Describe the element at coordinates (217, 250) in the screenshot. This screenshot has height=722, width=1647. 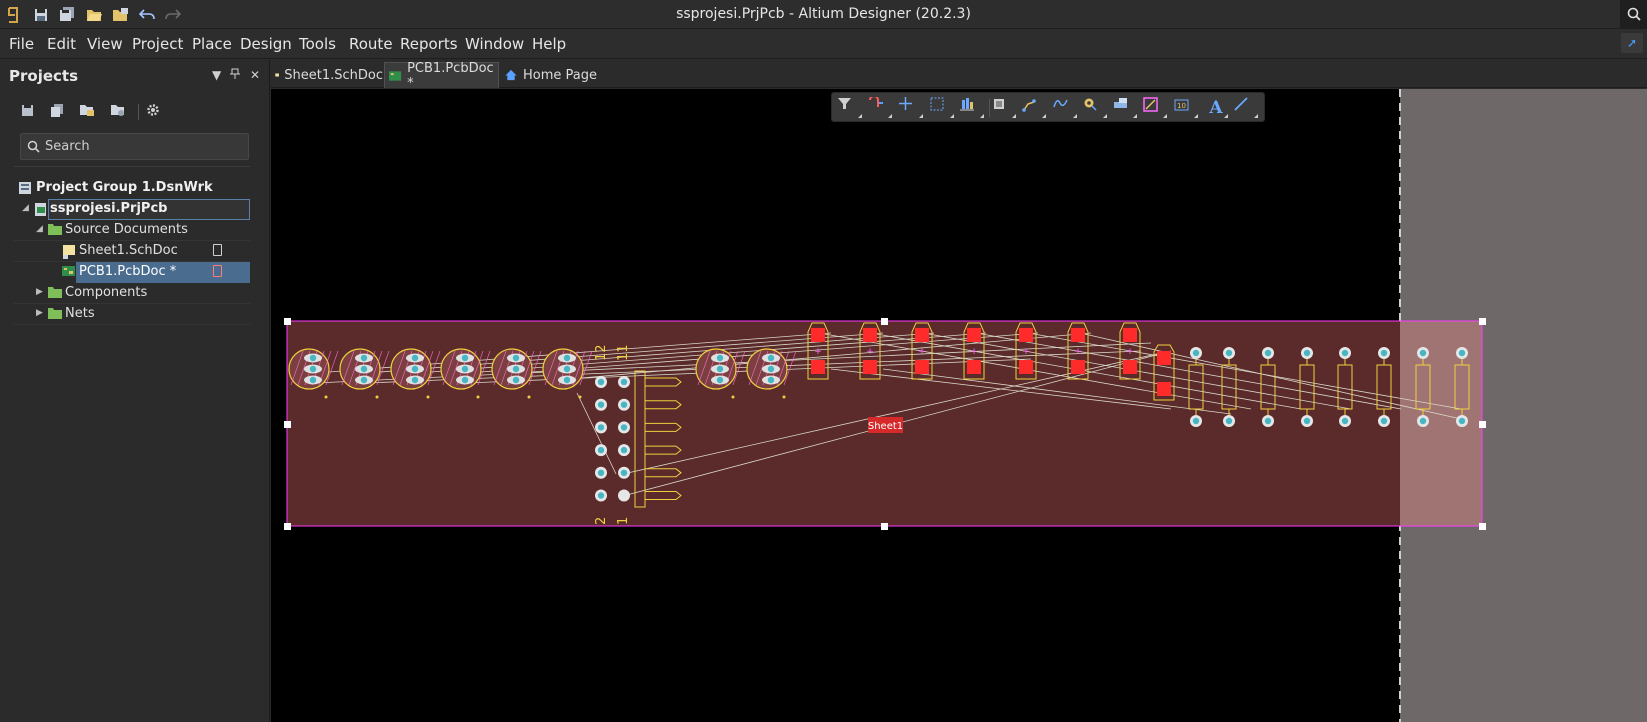
I see `file-status-icon` at that location.